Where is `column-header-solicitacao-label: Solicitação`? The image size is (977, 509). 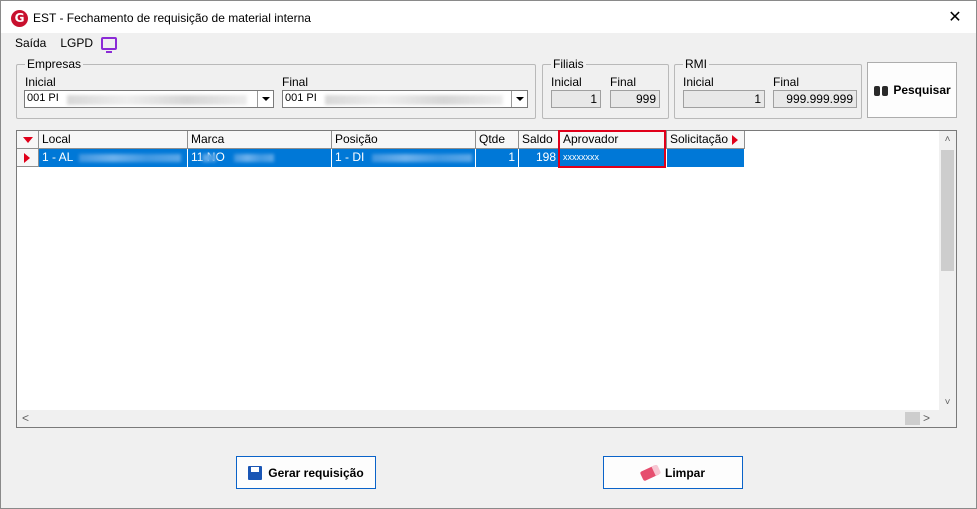 column-header-solicitacao-label: Solicitação is located at coordinates (699, 139).